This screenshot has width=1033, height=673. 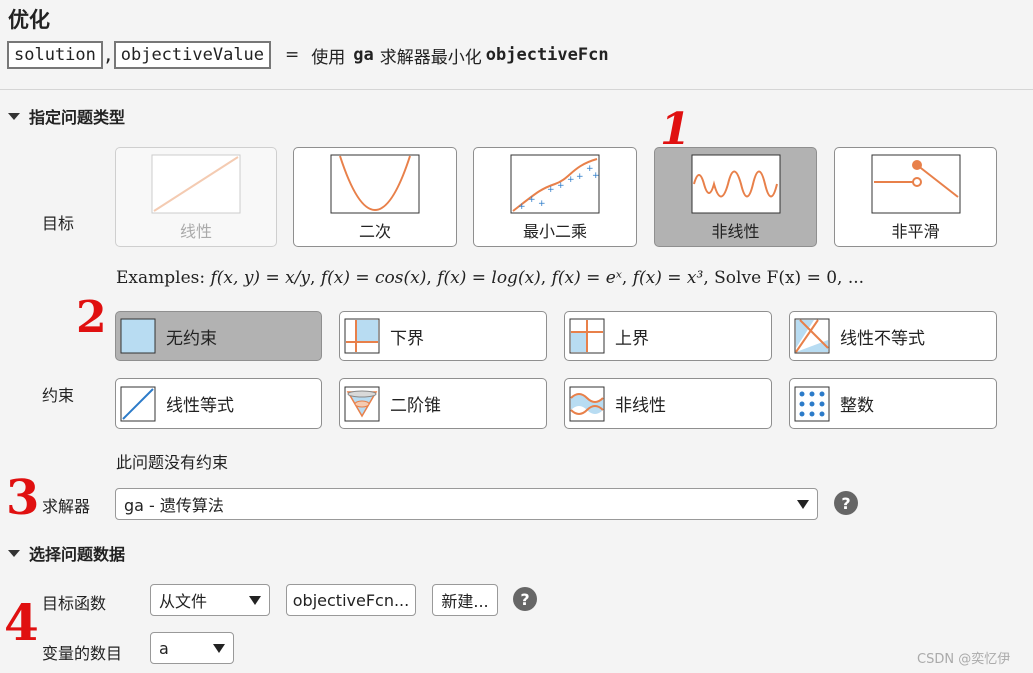 What do you see at coordinates (587, 336) in the screenshot?
I see `upper-bound-icon` at bounding box center [587, 336].